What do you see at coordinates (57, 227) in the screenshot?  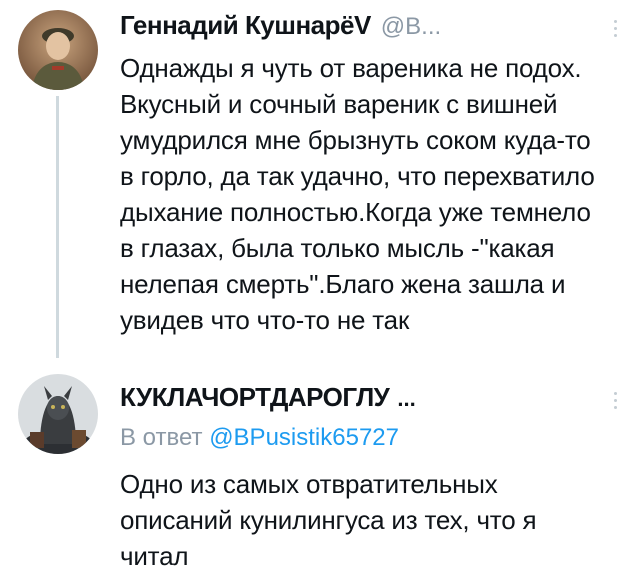 I see `thread-connector-line` at bounding box center [57, 227].